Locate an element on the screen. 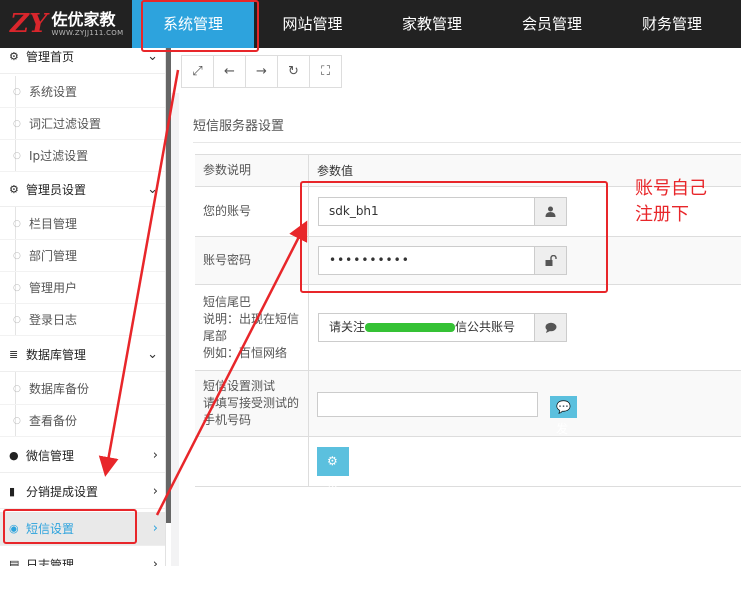  save-button: ⚙ 确定保存 is located at coordinates (333, 515).